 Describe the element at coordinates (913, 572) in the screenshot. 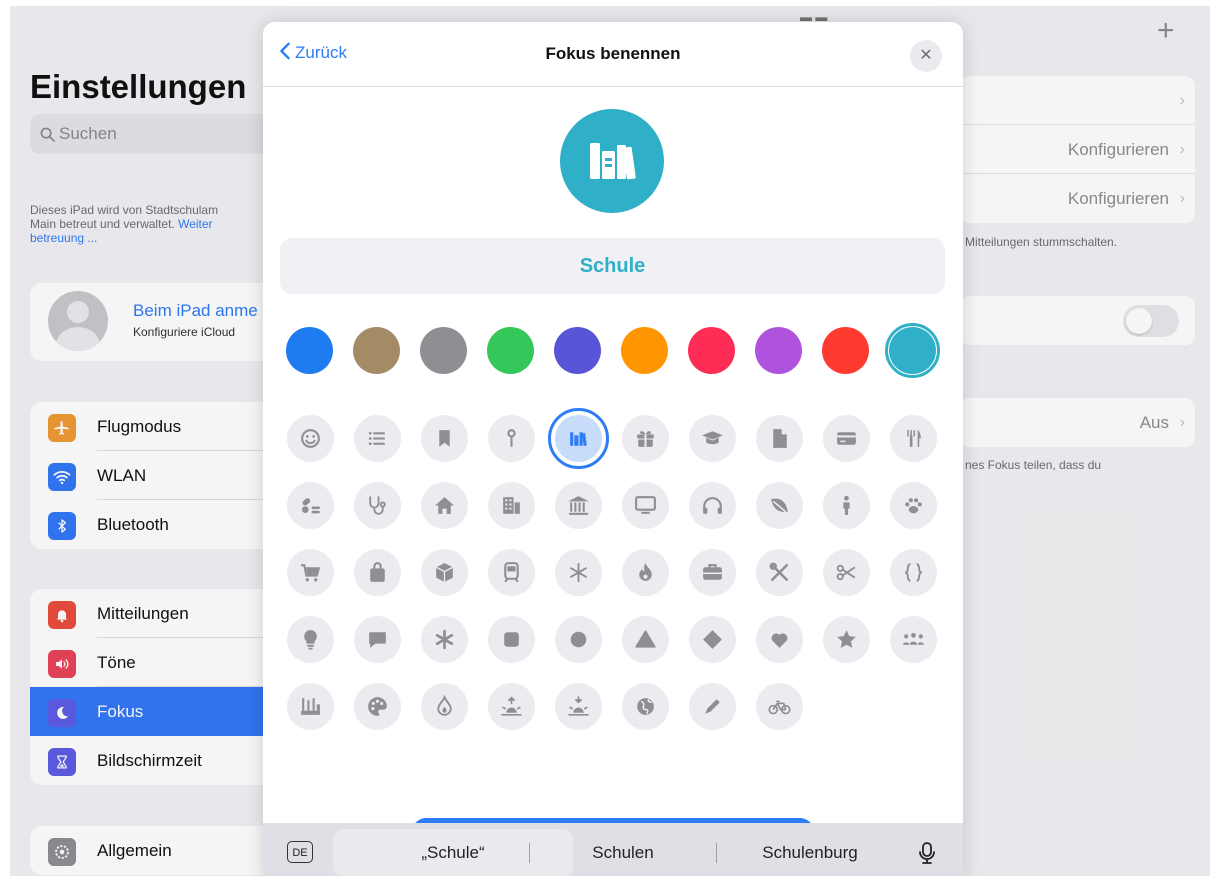

I see `curly-braces-icon` at that location.